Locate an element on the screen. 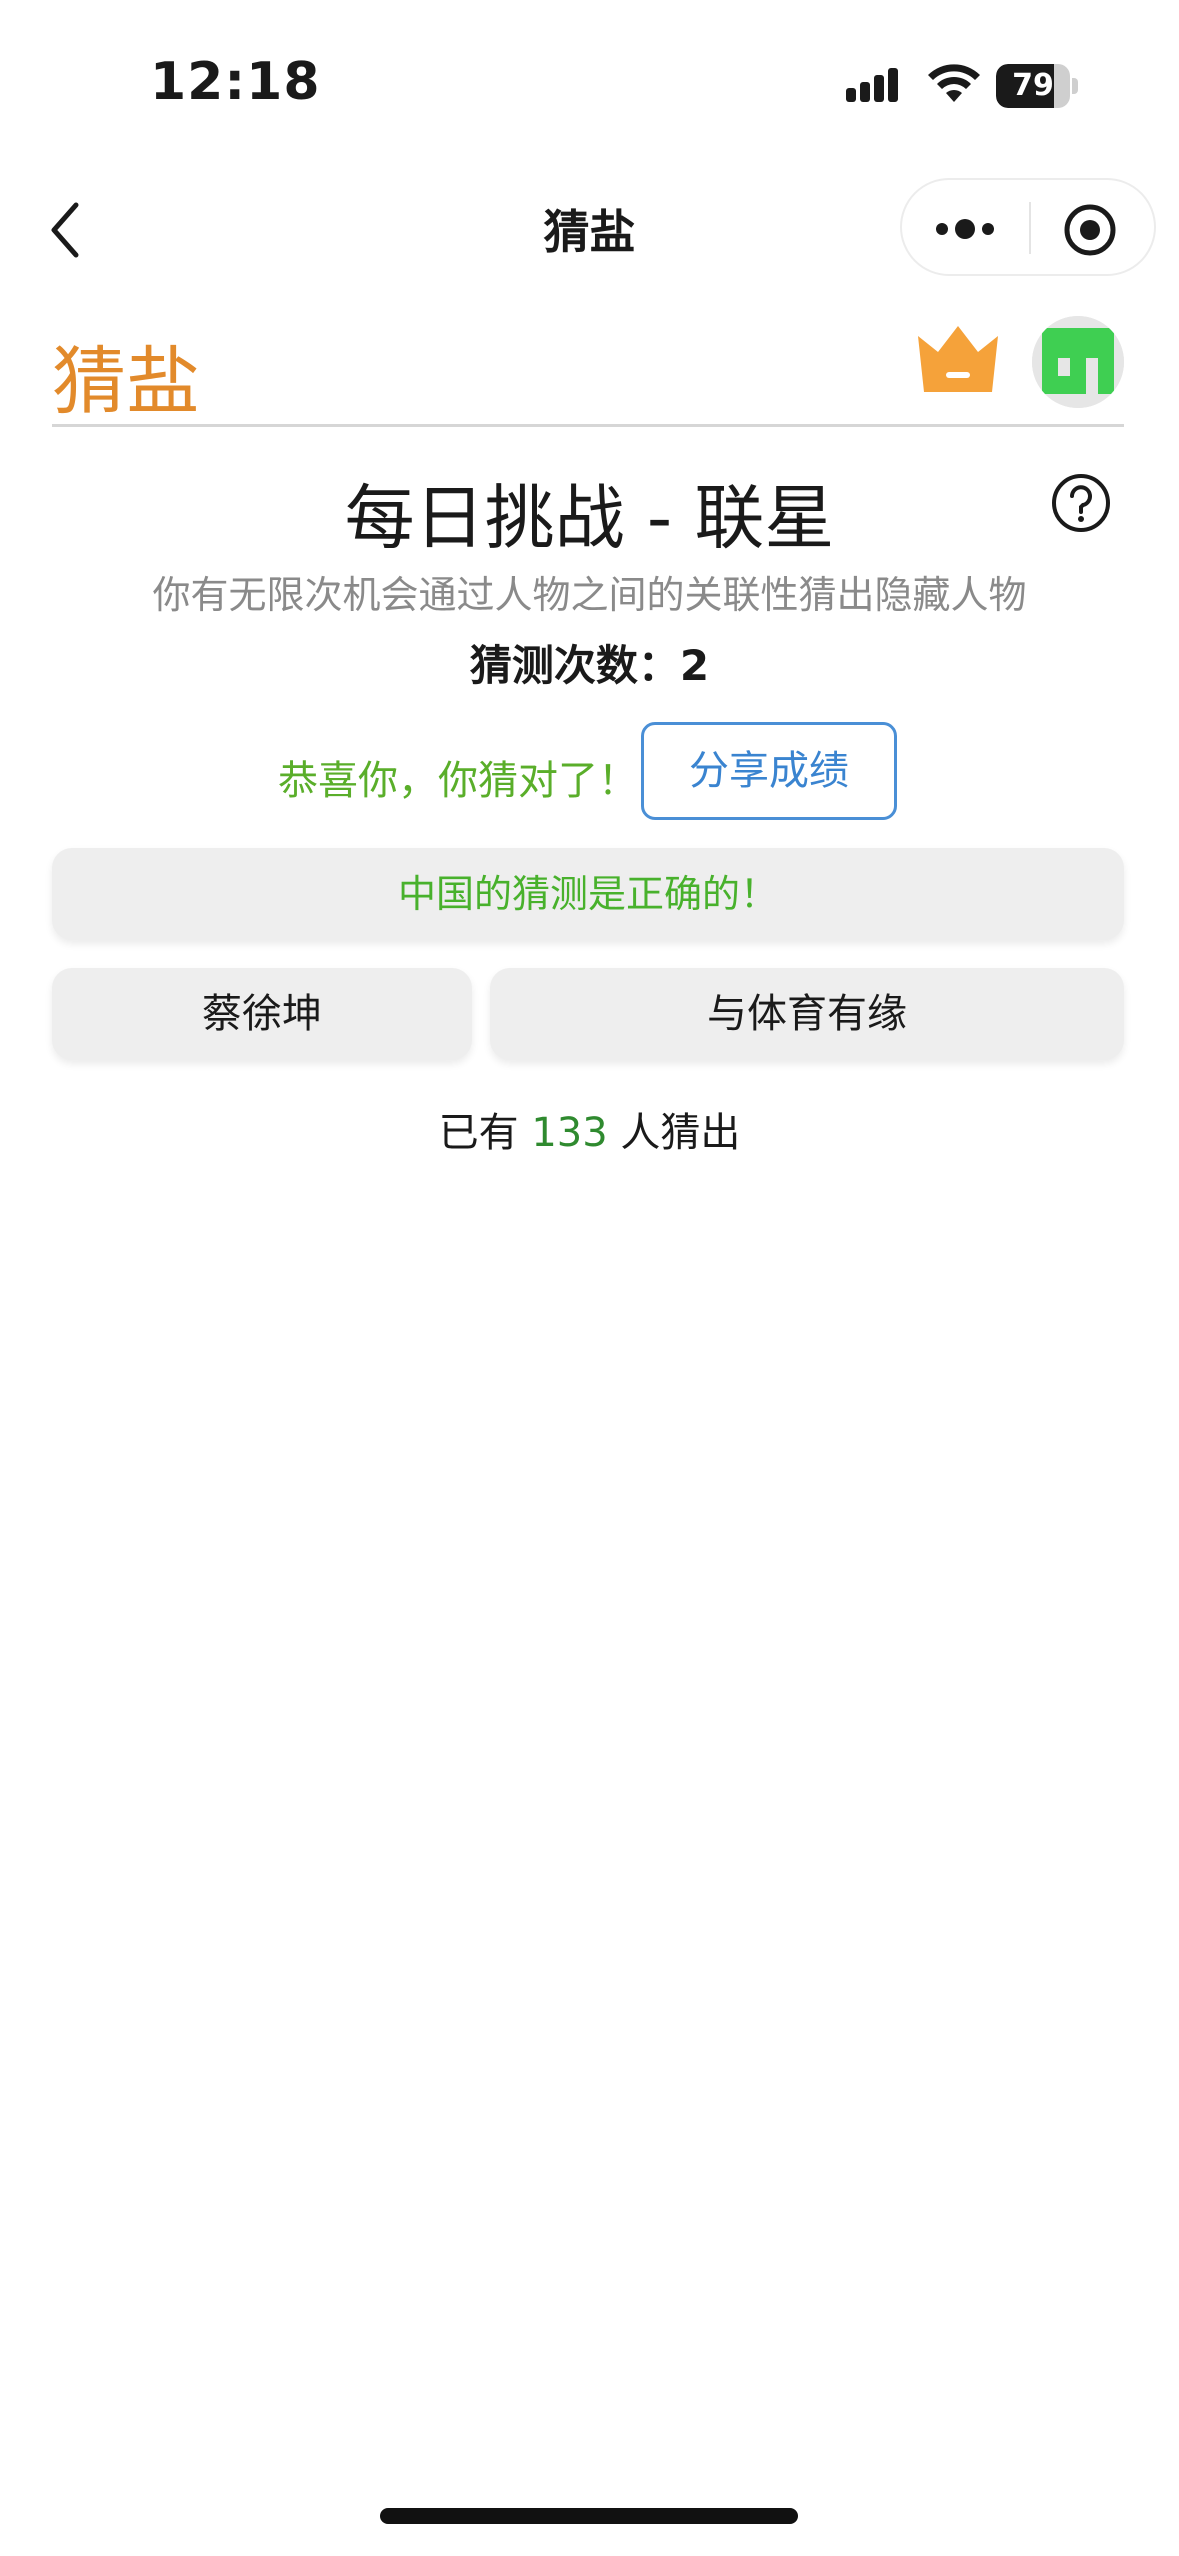  guess-relation-chip: 与体育有缘 is located at coordinates (807, 1014).